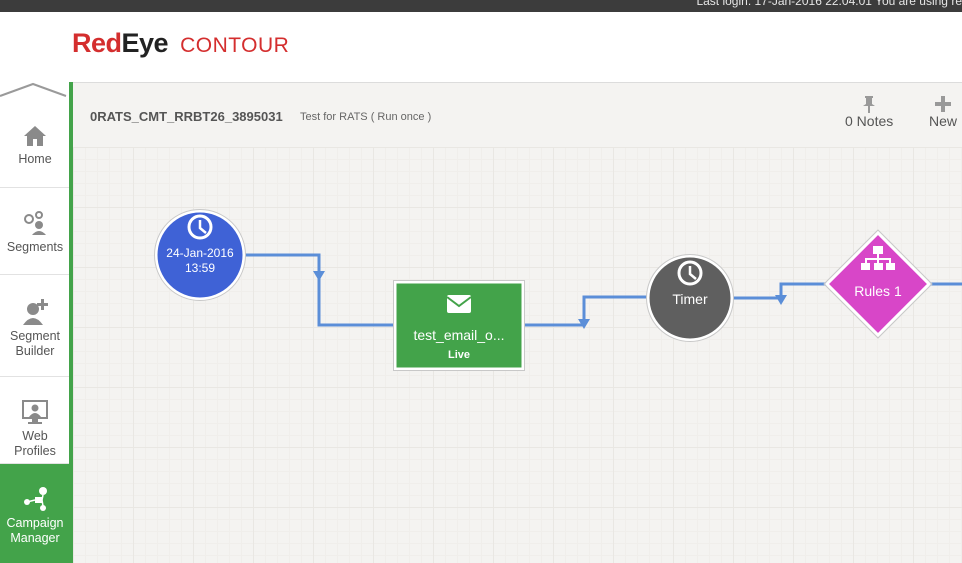 Image resolution: width=962 pixels, height=563 pixels. I want to click on timer-label: Timer, so click(690, 299).